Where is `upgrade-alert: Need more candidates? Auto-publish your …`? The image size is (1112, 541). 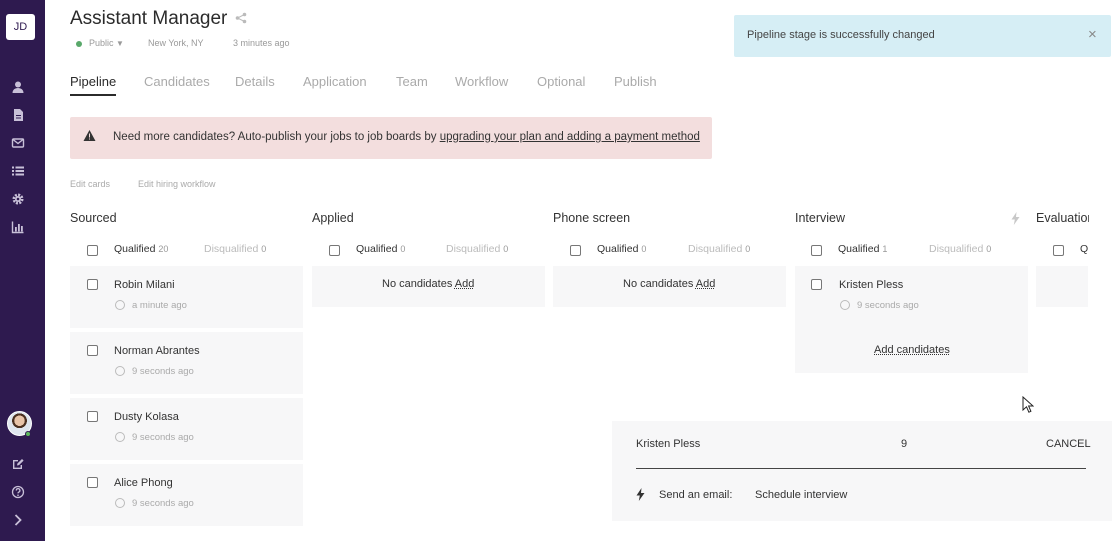 upgrade-alert: Need more candidates? Auto-publish your … is located at coordinates (391, 138).